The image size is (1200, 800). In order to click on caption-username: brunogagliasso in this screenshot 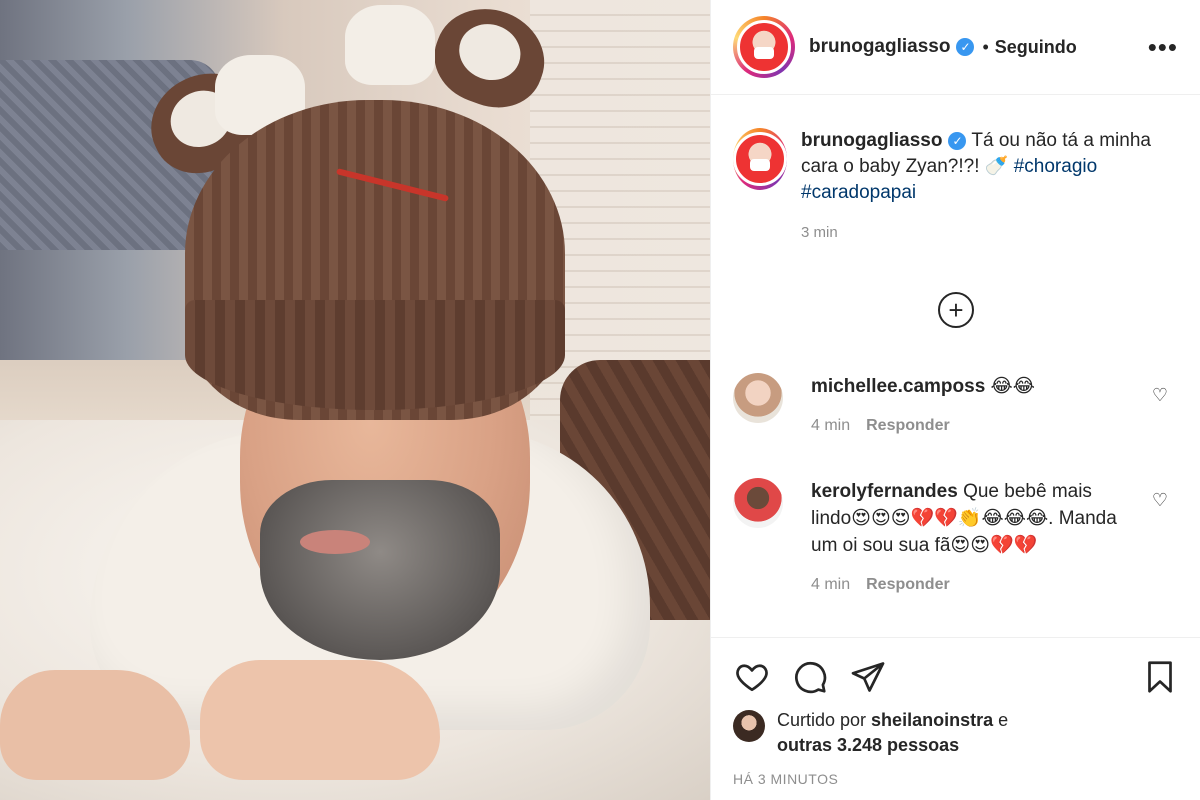, I will do `click(871, 140)`.